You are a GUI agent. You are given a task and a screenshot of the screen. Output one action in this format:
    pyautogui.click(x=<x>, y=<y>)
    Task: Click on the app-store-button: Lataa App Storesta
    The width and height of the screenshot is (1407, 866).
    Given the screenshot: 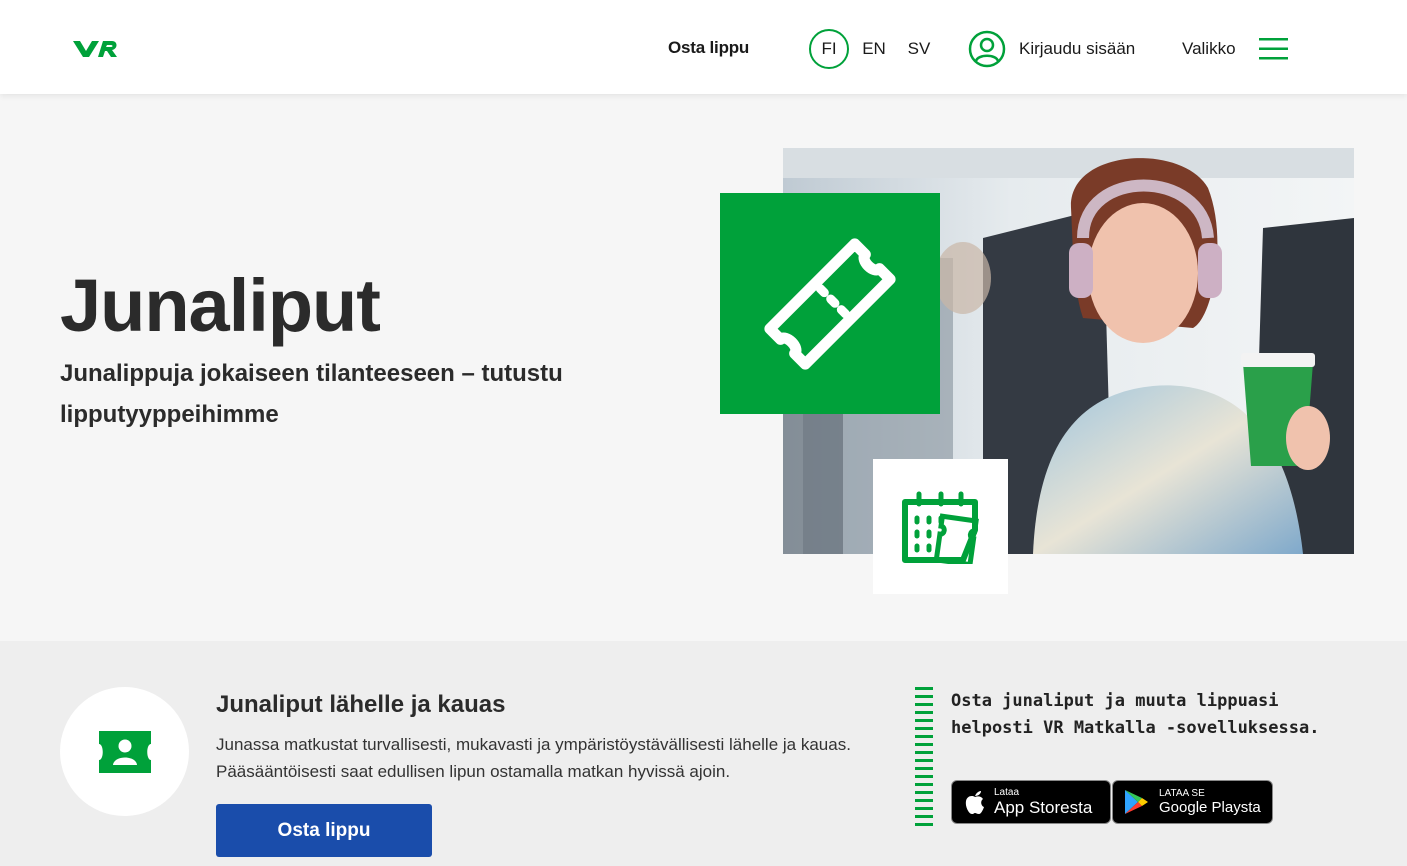 What is the action you would take?
    pyautogui.click(x=1031, y=802)
    